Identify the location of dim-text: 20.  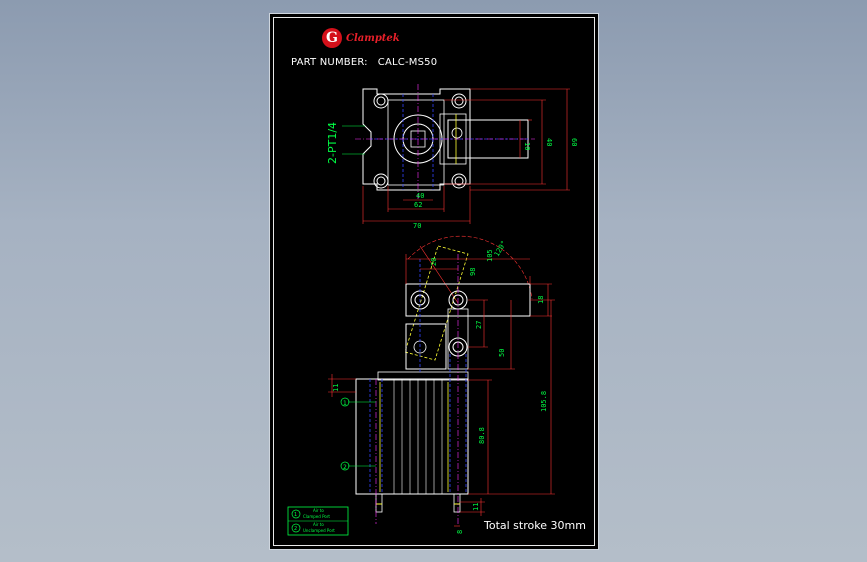
(434, 262).